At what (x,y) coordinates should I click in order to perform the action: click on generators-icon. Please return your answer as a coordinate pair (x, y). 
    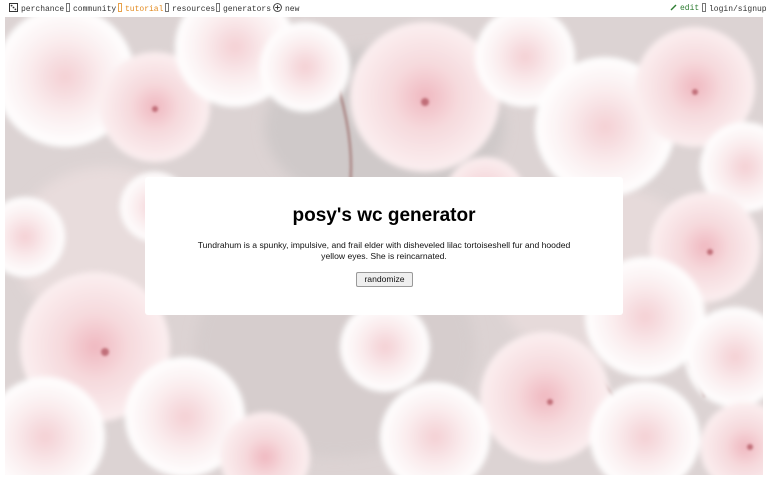
    Looking at the image, I should click on (218, 9).